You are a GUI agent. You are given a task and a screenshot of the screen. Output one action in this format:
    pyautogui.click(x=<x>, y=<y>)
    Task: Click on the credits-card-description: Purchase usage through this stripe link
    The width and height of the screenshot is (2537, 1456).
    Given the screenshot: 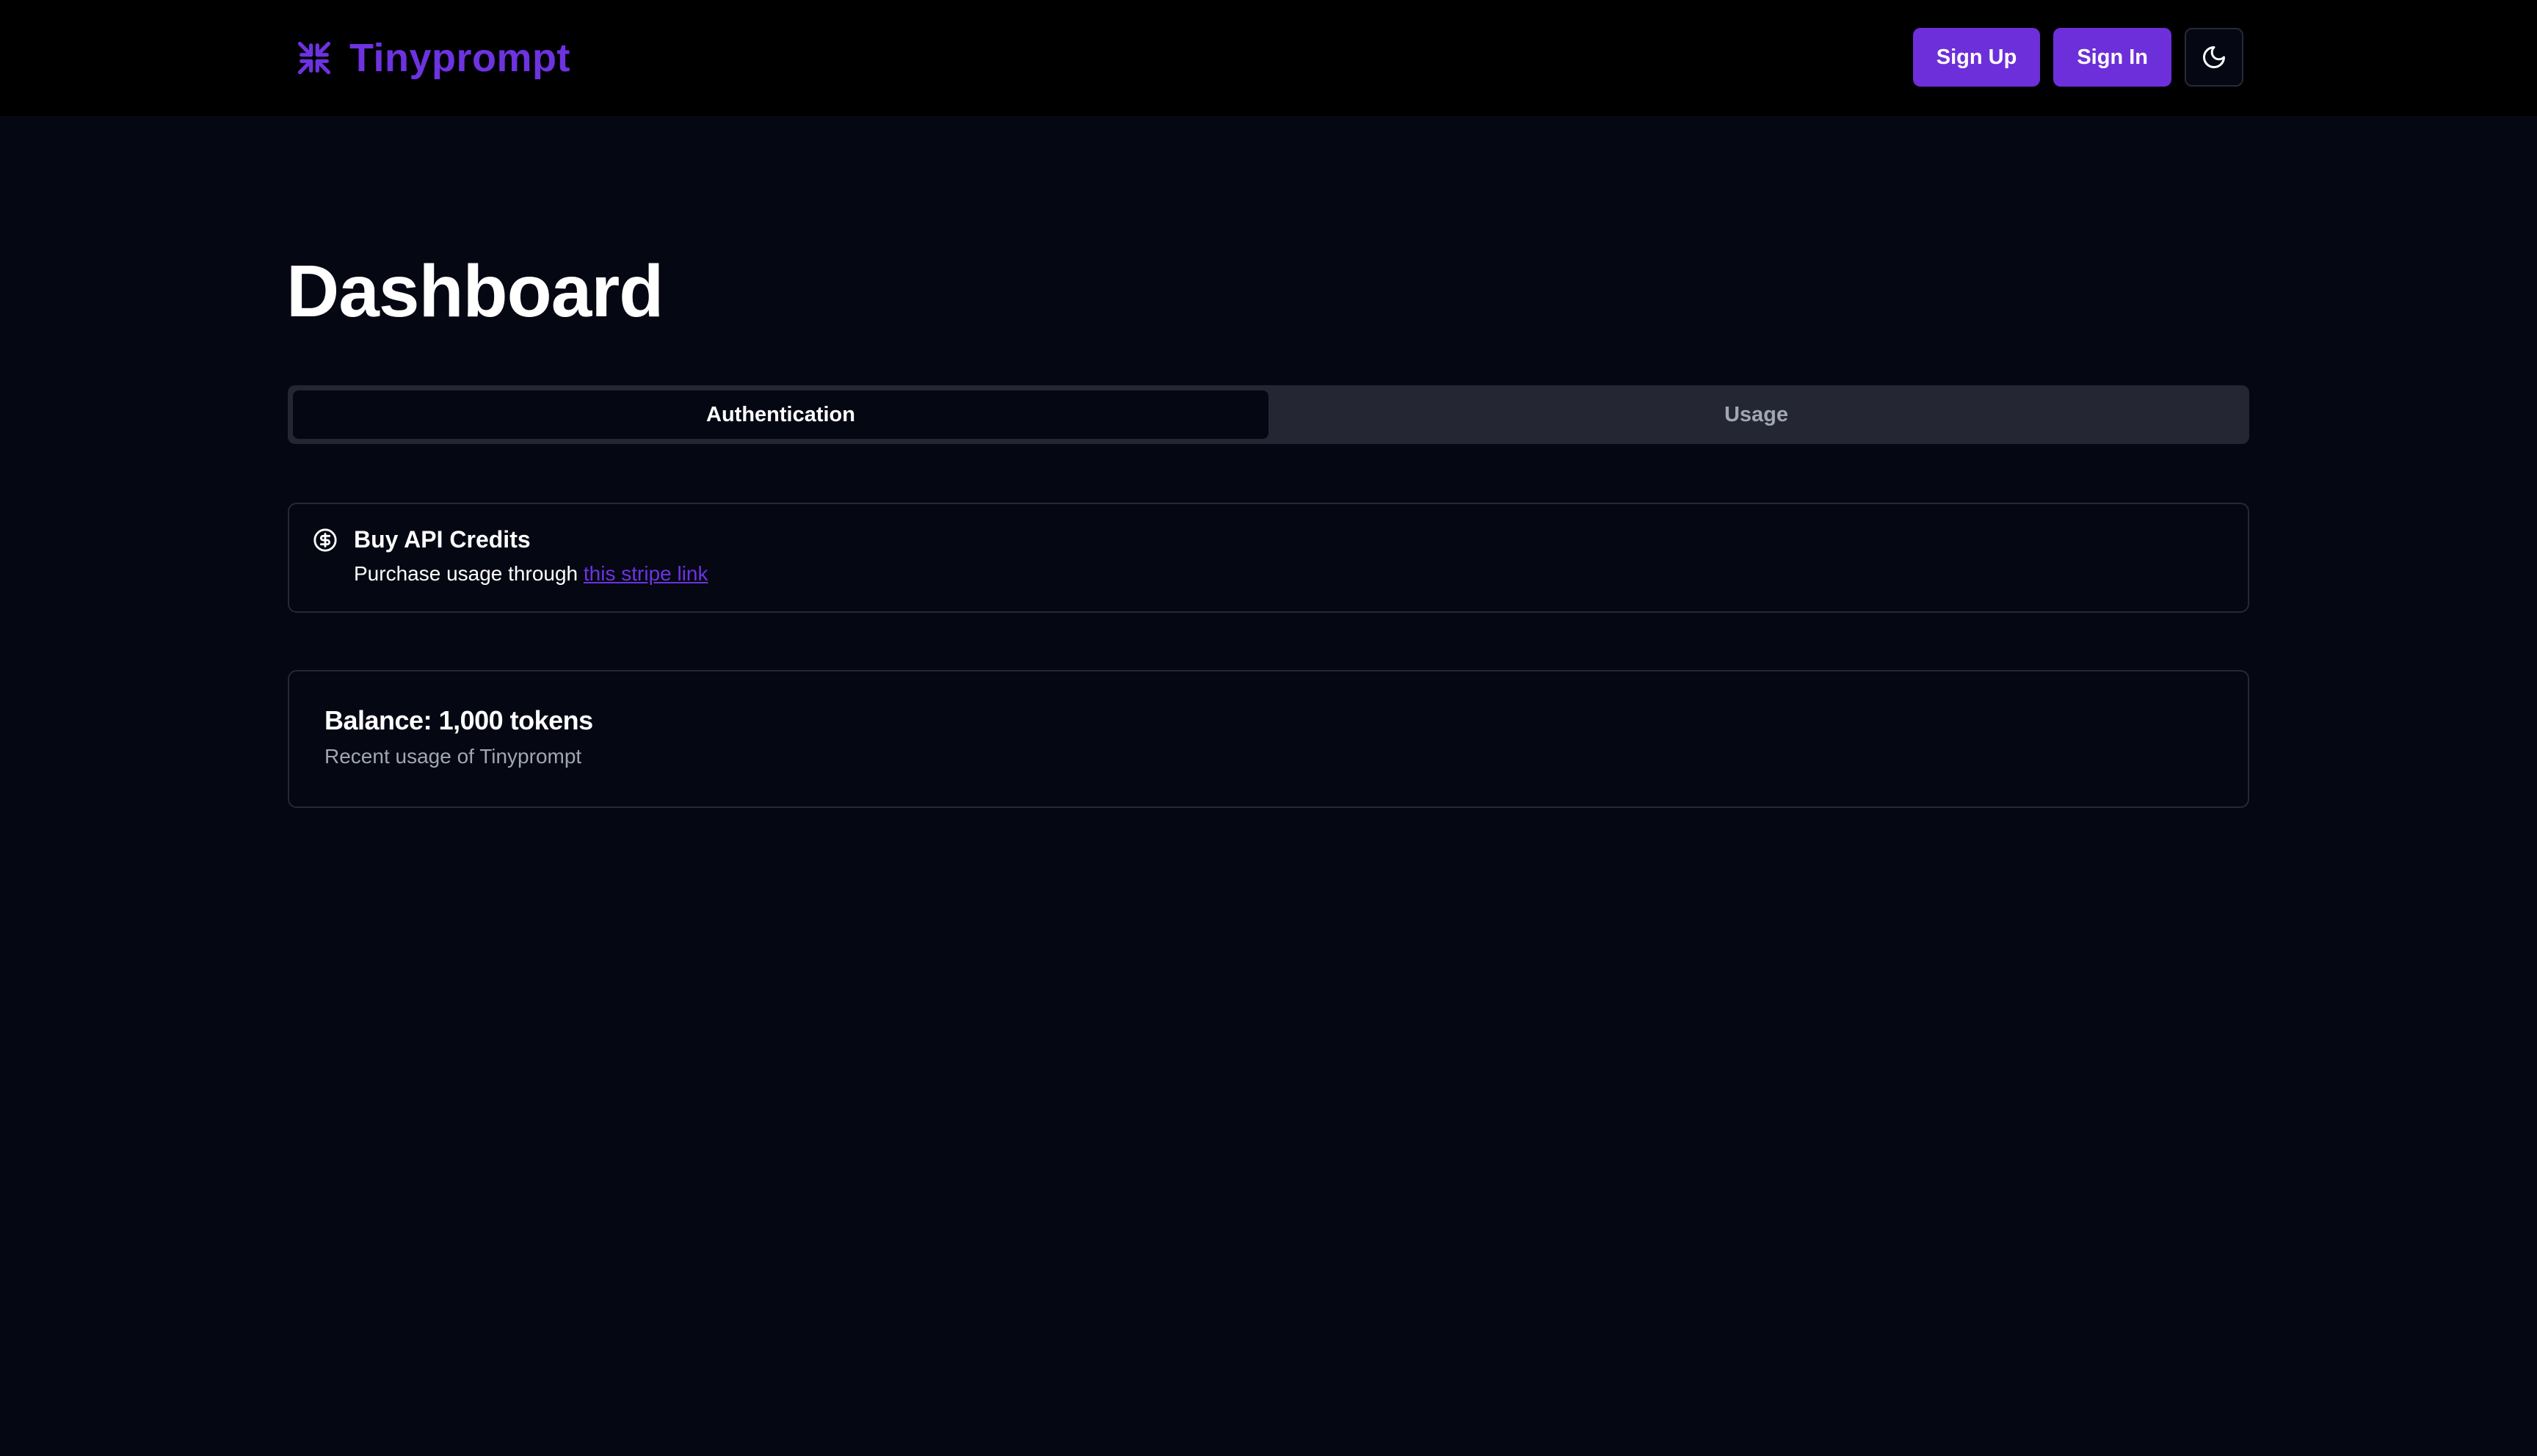 What is the action you would take?
    pyautogui.click(x=531, y=574)
    